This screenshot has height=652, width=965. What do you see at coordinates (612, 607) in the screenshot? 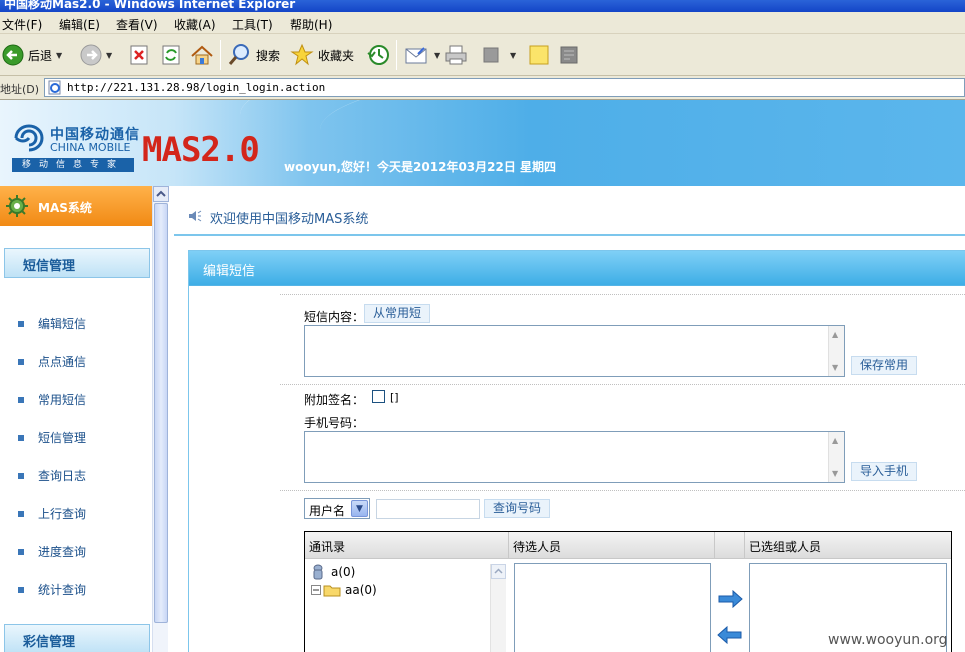
I see `candidate-listbox` at bounding box center [612, 607].